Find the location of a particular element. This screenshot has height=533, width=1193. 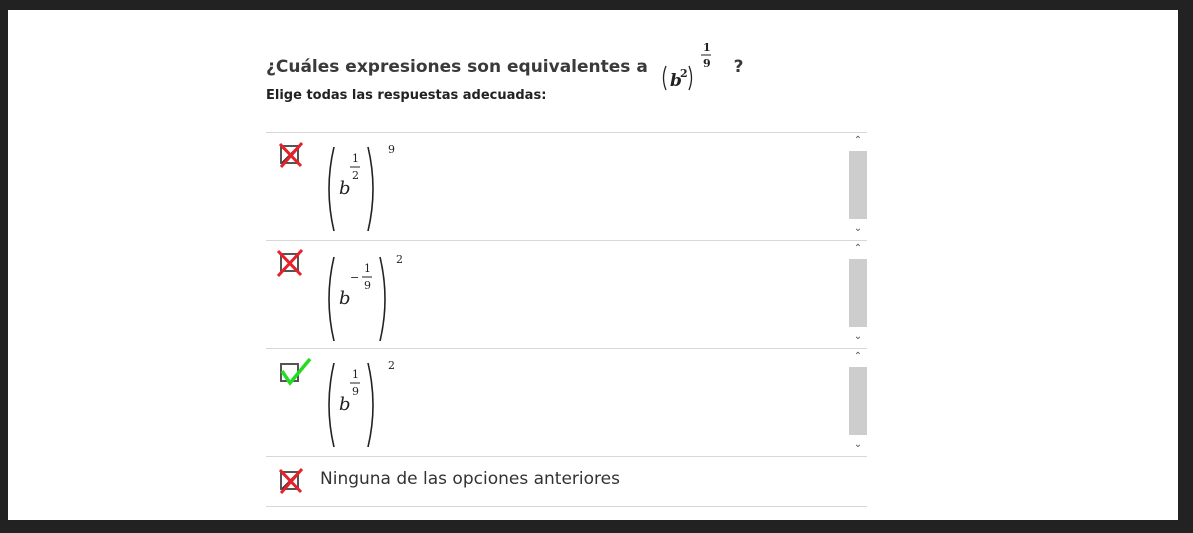

option-3-scrollbar: ⌃ ⌄ is located at coordinates (858, 402).